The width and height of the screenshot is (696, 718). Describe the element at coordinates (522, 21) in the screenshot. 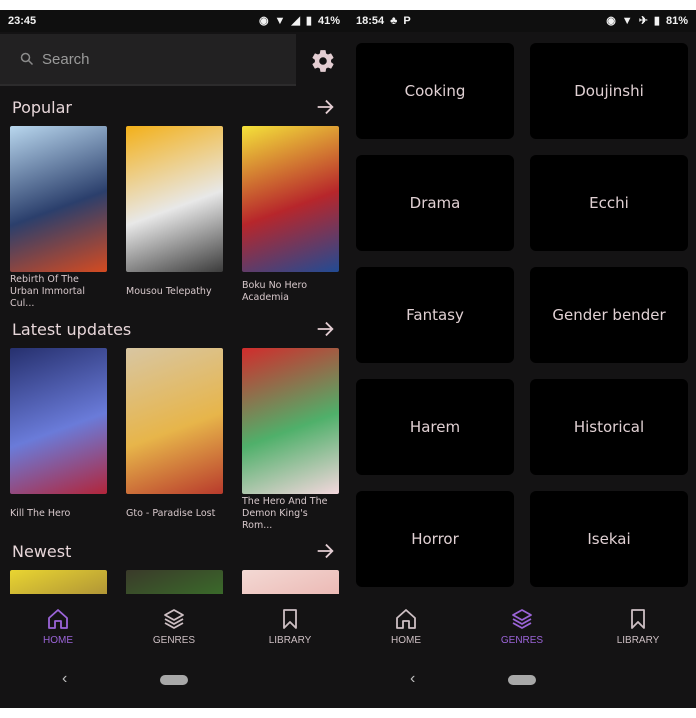

I see `status-bar: 18:54 ♣ P ◉ ▼ ✈ ▮ 81%` at that location.